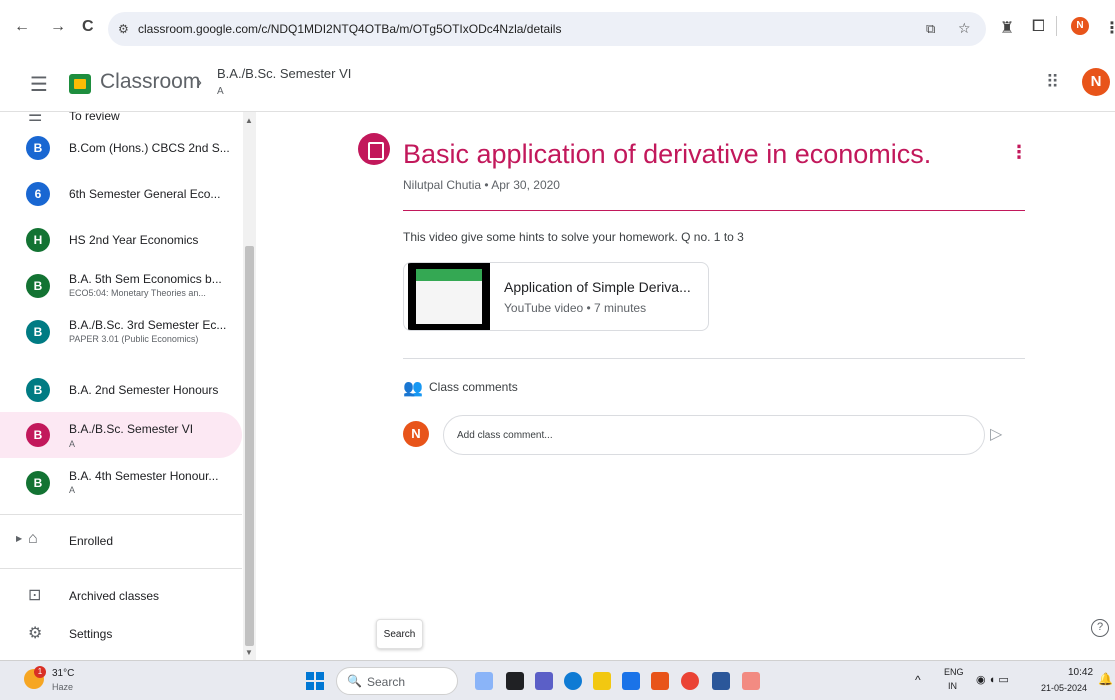 This screenshot has width=1115, height=700. I want to click on class-comments-label: Class comments, so click(473, 387).